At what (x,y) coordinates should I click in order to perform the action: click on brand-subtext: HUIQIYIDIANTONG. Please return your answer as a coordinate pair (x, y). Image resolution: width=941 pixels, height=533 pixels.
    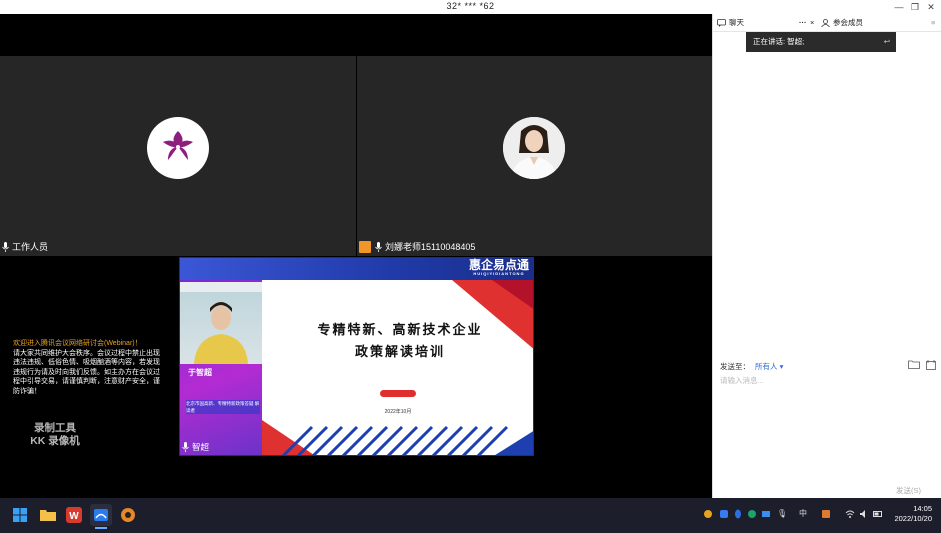
    Looking at the image, I should click on (499, 273).